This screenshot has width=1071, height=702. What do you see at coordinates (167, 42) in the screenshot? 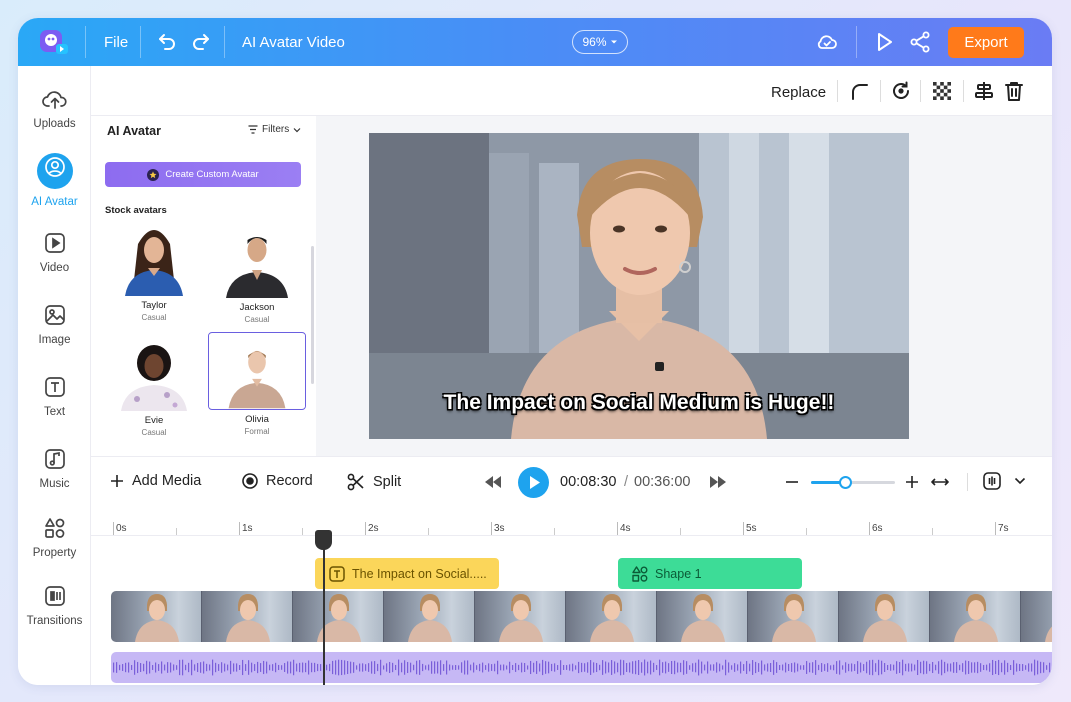
I see `undo-icon` at bounding box center [167, 42].